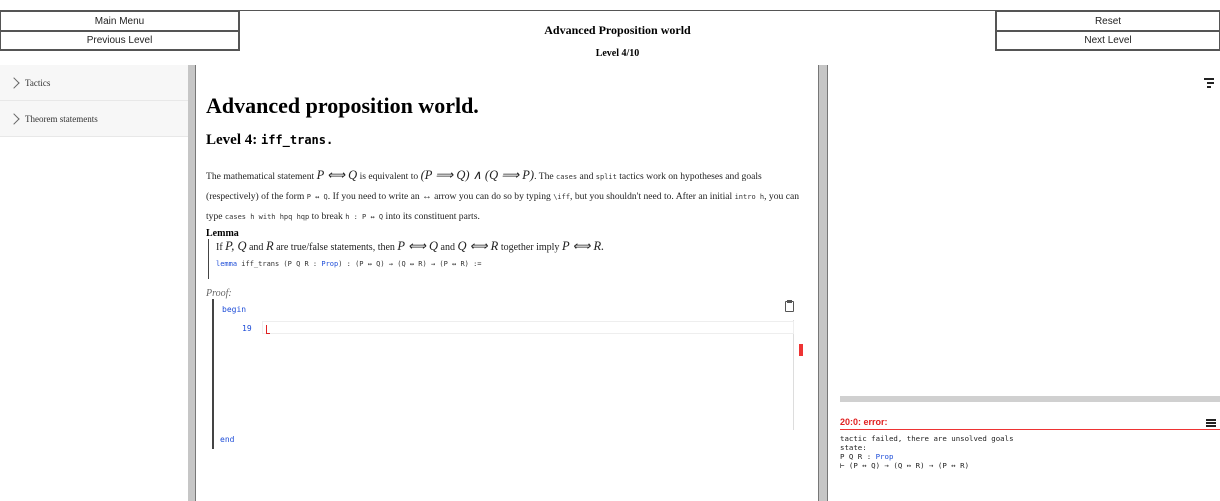 Image resolution: width=1220 pixels, height=501 pixels. What do you see at coordinates (853, 447) in the screenshot?
I see `error-line: state:` at bounding box center [853, 447].